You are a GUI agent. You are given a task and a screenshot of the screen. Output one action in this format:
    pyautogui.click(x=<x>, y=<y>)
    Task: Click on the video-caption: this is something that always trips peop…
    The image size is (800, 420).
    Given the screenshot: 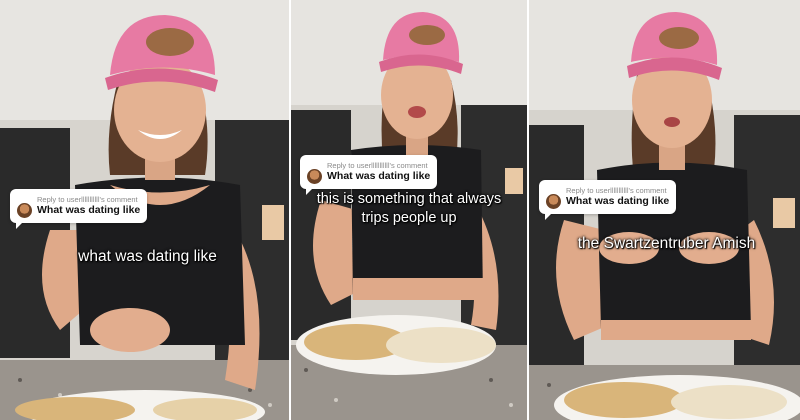 What is the action you would take?
    pyautogui.click(x=409, y=209)
    